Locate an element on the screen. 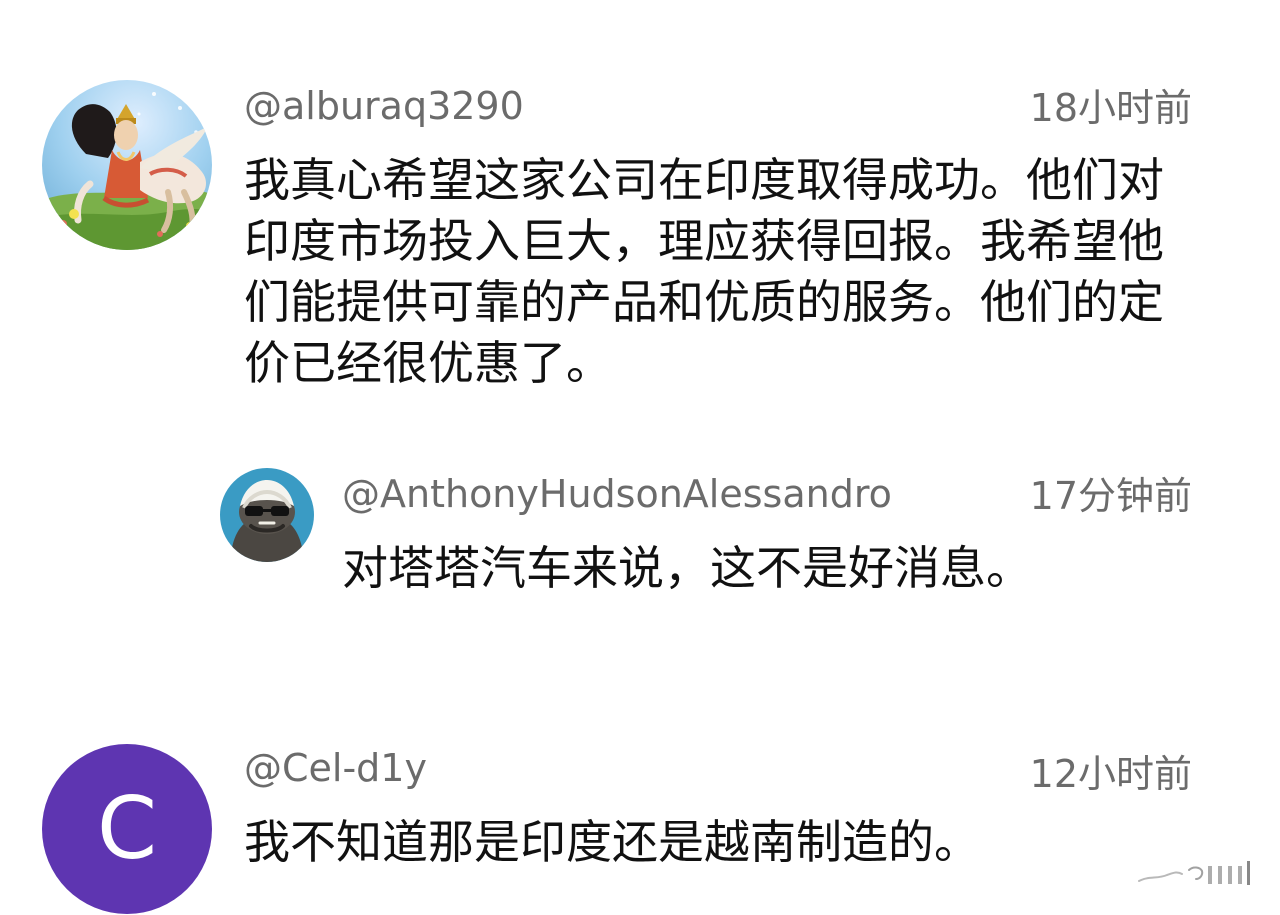 The image size is (1280, 915). comment-timestamp: 18小时前 is located at coordinates (1110, 108).